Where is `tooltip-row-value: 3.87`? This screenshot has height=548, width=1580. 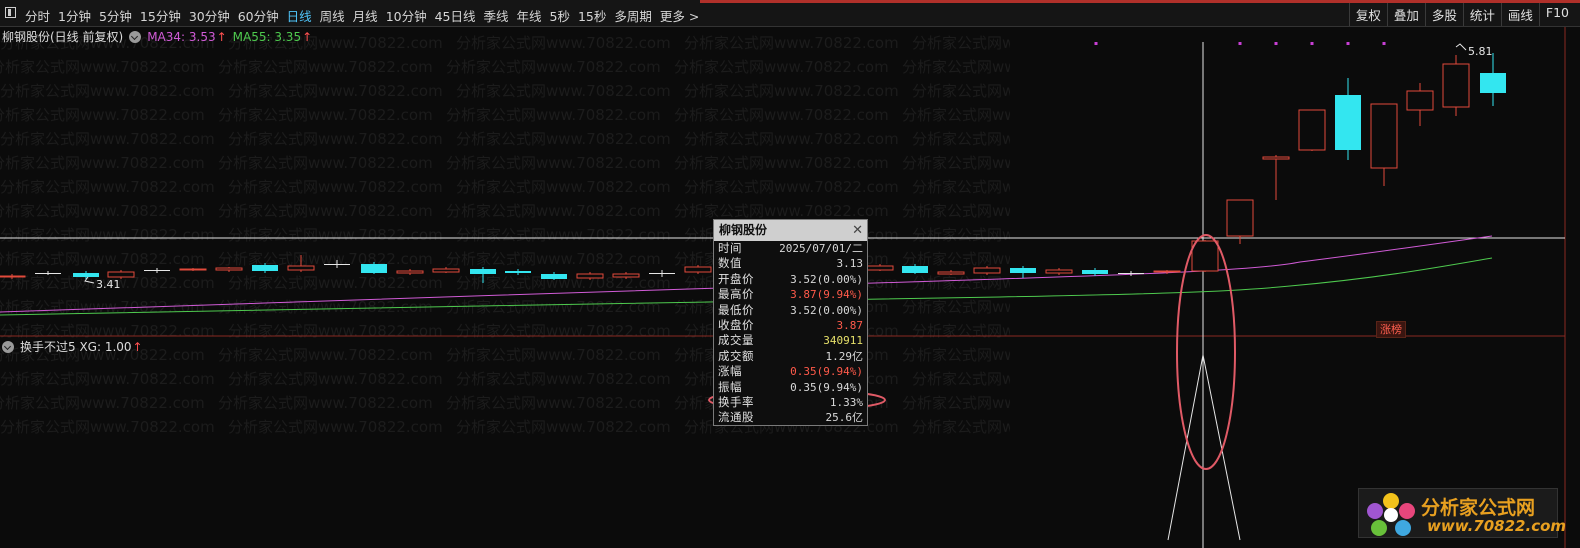 tooltip-row-value: 3.87 is located at coordinates (850, 325).